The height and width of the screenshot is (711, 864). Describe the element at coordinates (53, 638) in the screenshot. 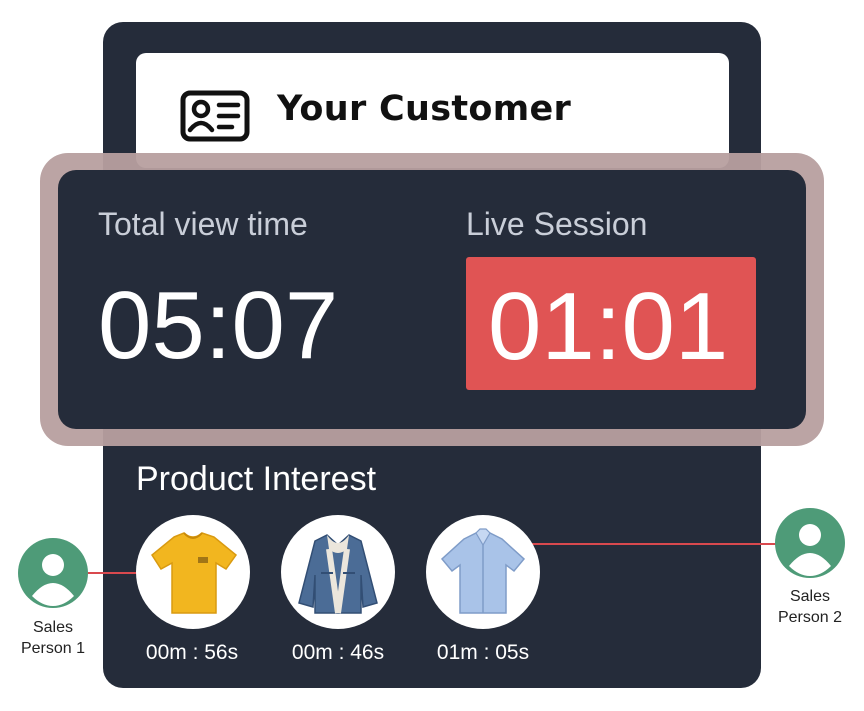

I see `sales-person-1-label: Sales Person 1` at that location.